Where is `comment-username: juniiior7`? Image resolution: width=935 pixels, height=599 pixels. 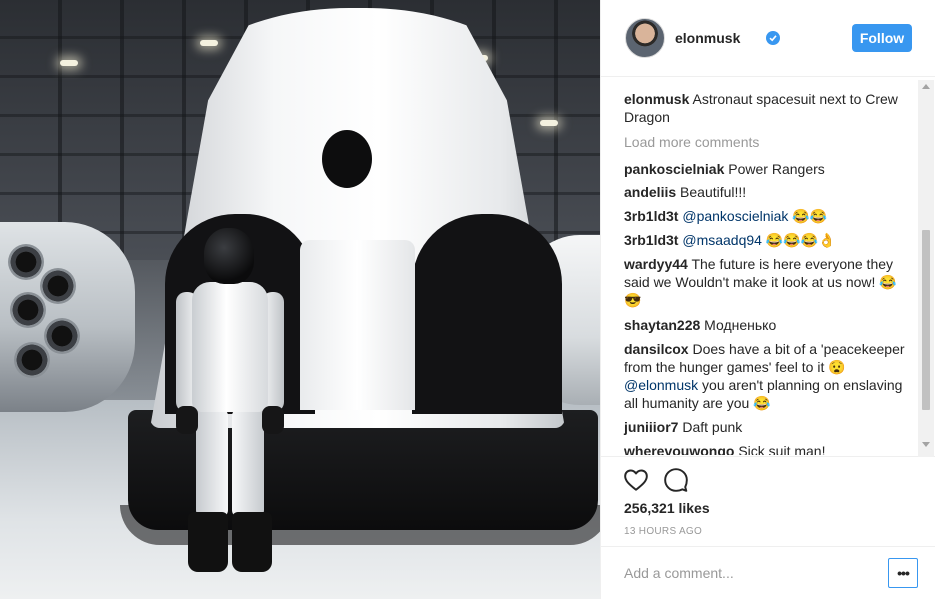 comment-username: juniiior7 is located at coordinates (651, 427).